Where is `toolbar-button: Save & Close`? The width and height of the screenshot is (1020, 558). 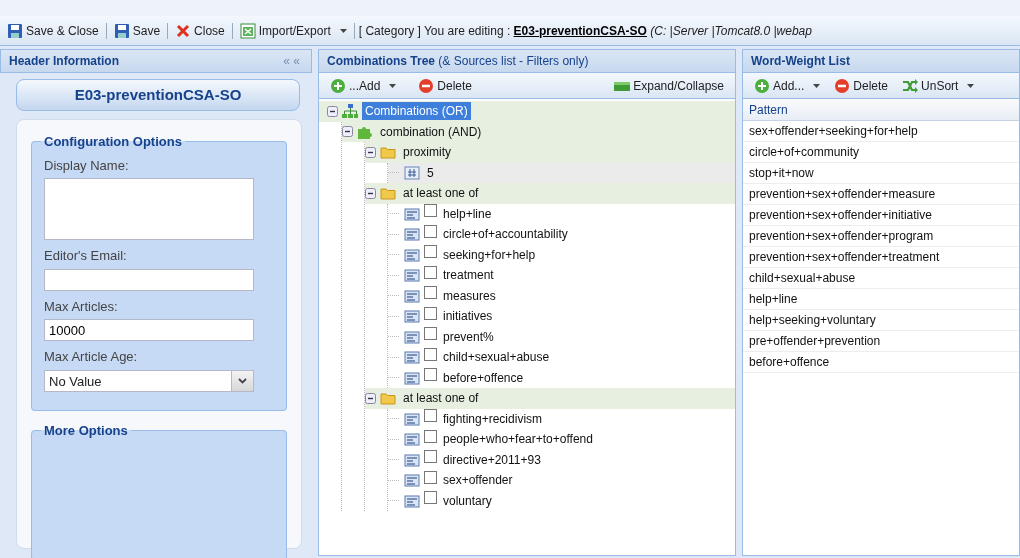
toolbar-button: Save & Close is located at coordinates (53, 30).